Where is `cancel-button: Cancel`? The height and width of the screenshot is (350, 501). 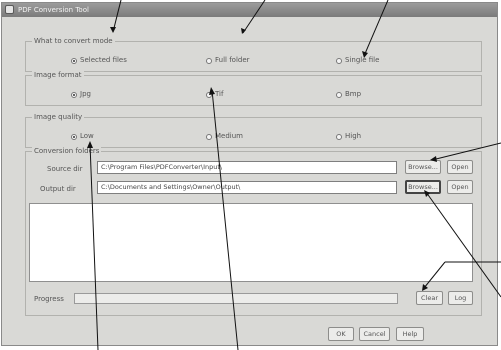
cancel-button: Cancel is located at coordinates (374, 334).